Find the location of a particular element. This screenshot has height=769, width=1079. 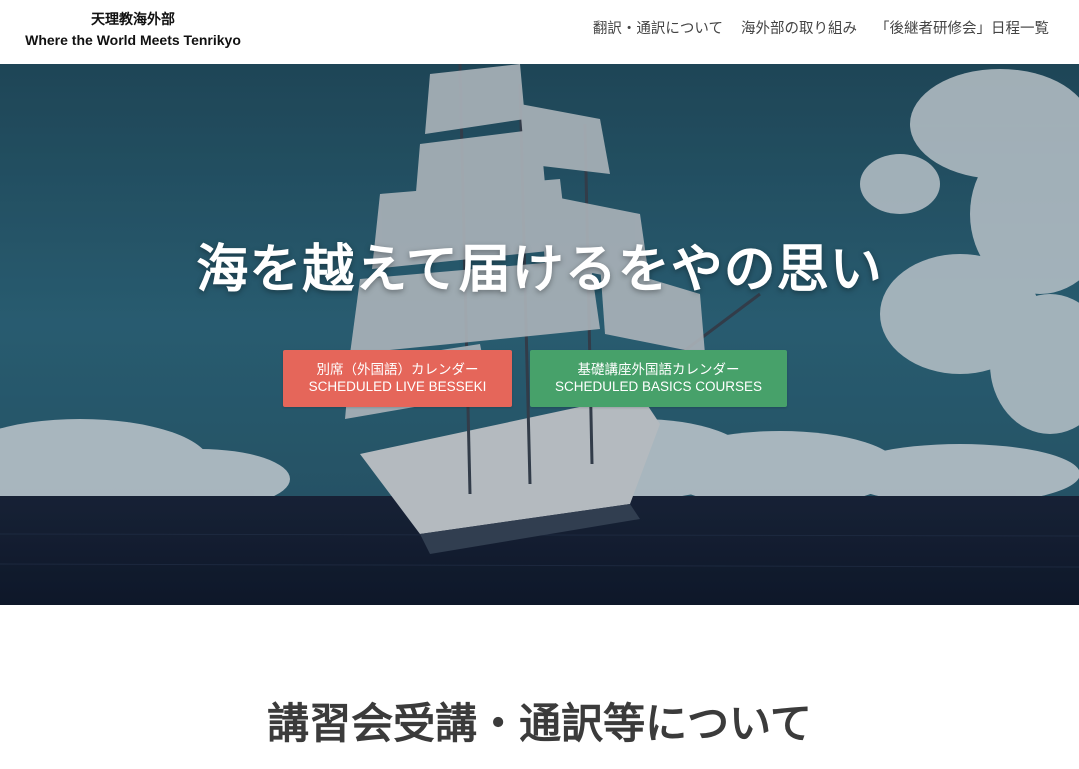

main-navigation: 翻訳・通訳について 海外部の取り組み 「後継者研修会」日程一覧 is located at coordinates (821, 29).